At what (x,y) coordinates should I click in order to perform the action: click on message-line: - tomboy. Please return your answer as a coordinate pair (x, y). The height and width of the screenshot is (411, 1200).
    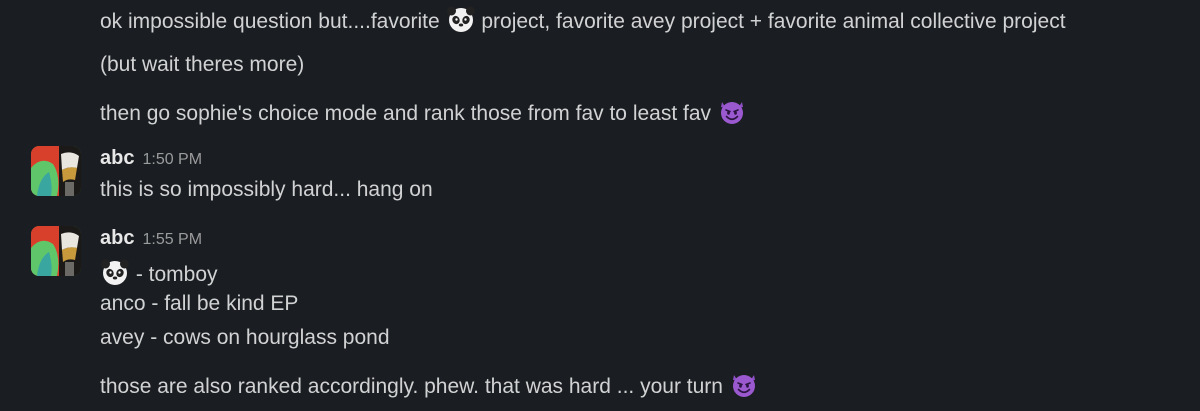
    Looking at the image, I should click on (159, 273).